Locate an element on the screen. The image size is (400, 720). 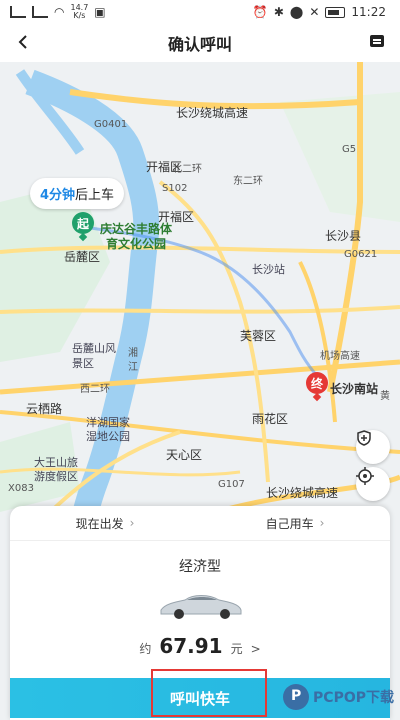
price-value: 67.91 is located at coordinates (191, 646).